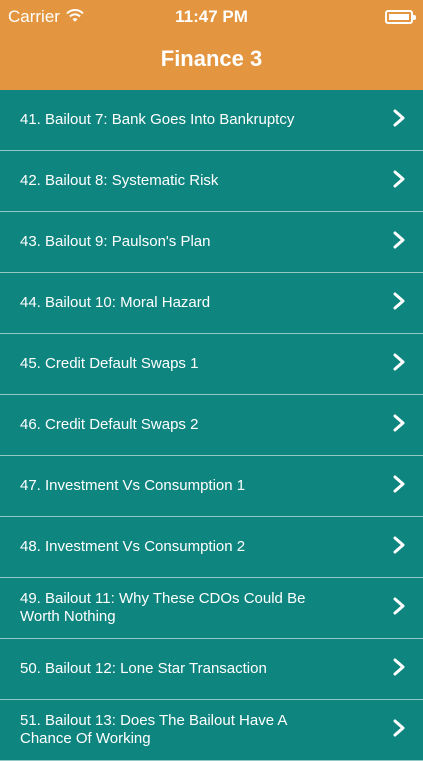 The width and height of the screenshot is (423, 761). I want to click on list-item: 43. Bailout 9: Paulson's Plan, so click(211, 242).